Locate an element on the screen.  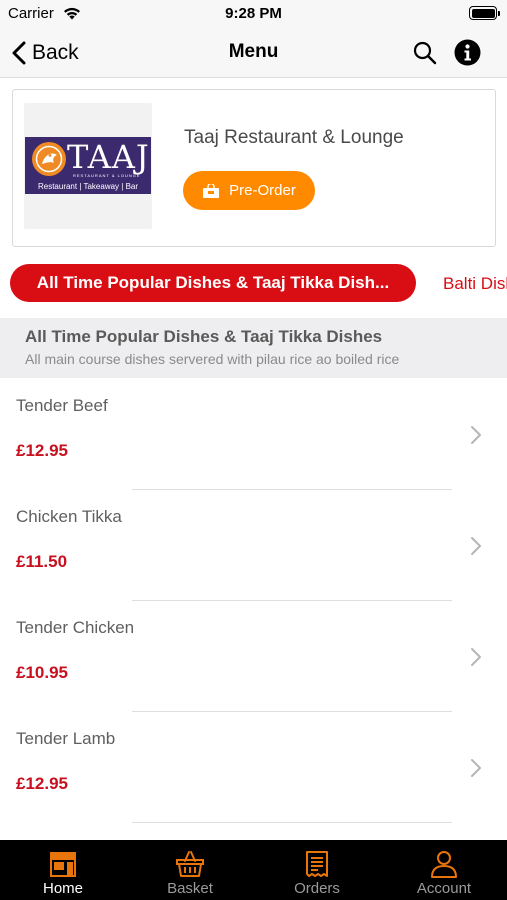
category-tab-balti: Balti Dishes is located at coordinates (475, 284).